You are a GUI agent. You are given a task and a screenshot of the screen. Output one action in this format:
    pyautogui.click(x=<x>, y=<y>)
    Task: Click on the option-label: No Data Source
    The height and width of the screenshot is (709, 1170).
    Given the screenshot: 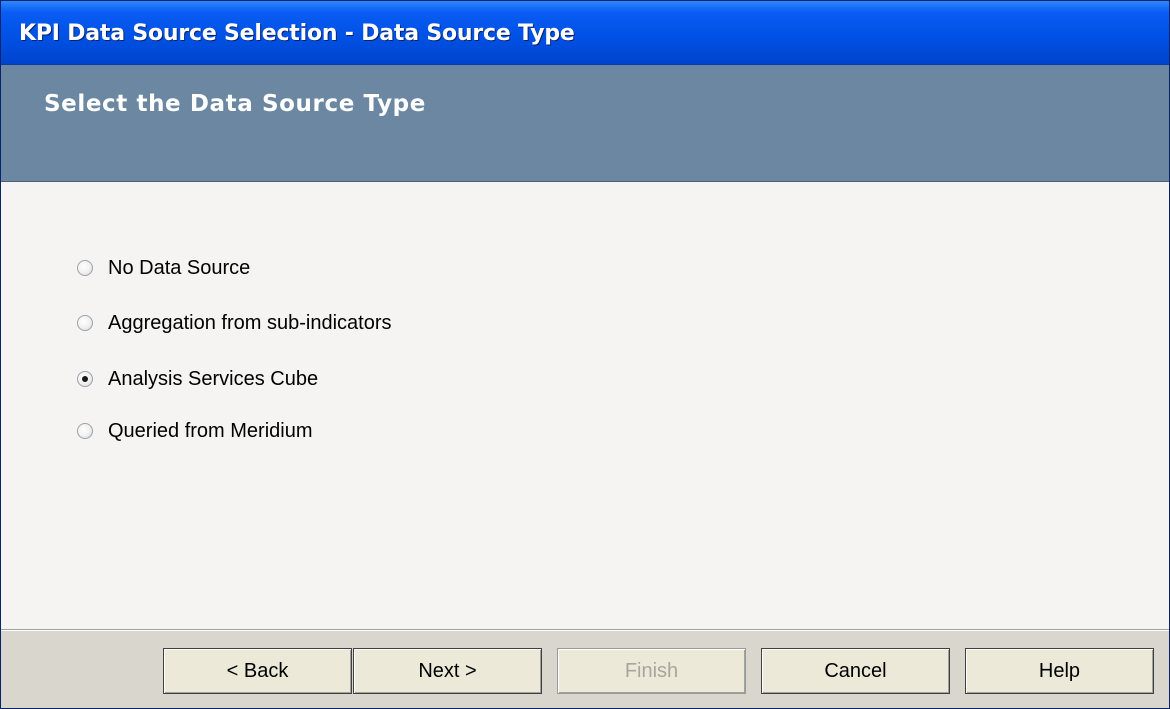 What is the action you would take?
    pyautogui.click(x=179, y=267)
    